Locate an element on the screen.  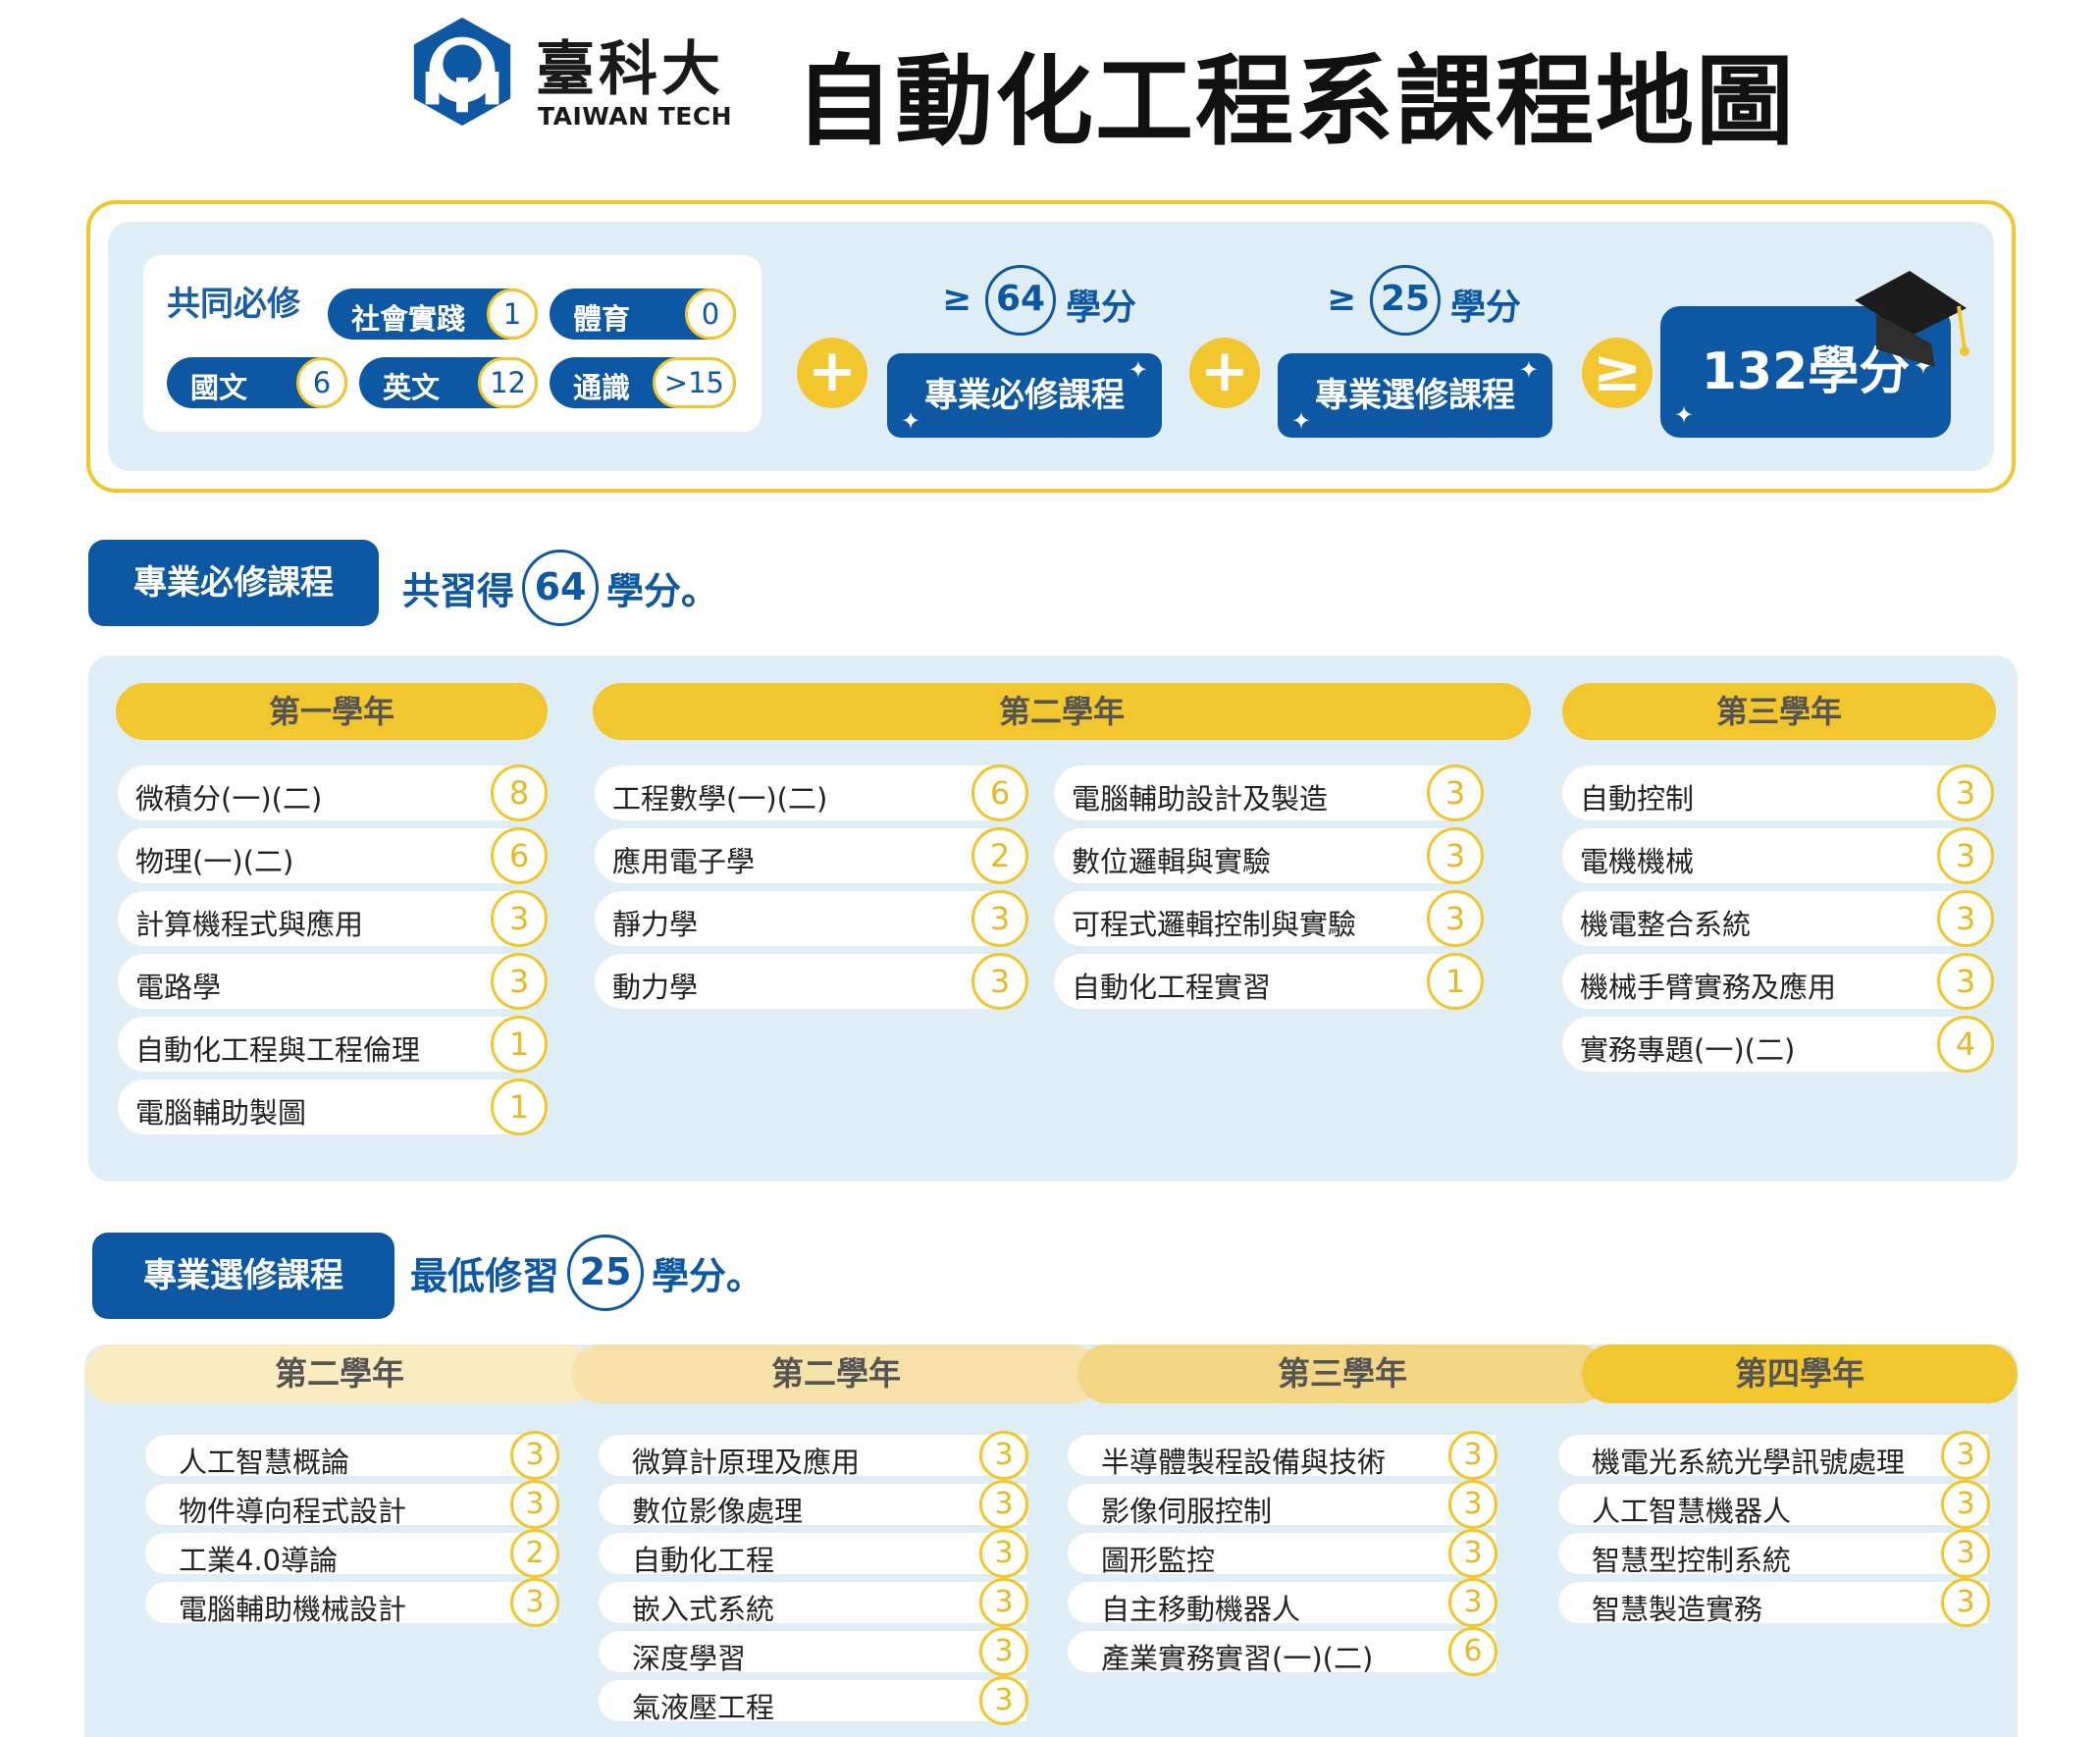
elective-courses-badge-label: 專業選修課程 is located at coordinates (1415, 395).